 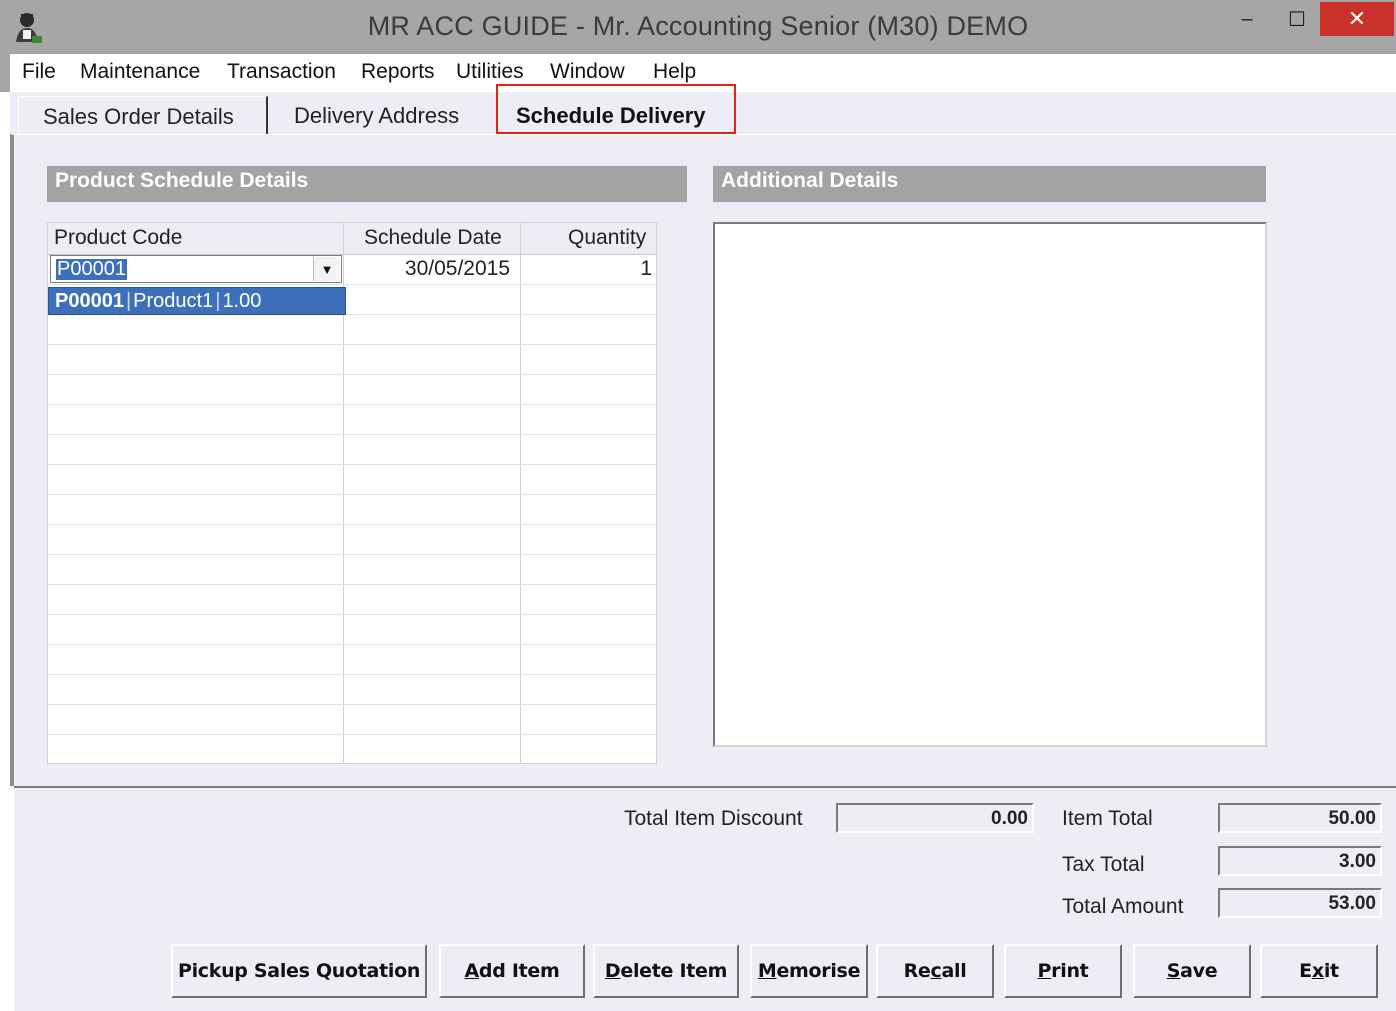 What do you see at coordinates (173, 301) in the screenshot?
I see `option-product-name: Product1` at bounding box center [173, 301].